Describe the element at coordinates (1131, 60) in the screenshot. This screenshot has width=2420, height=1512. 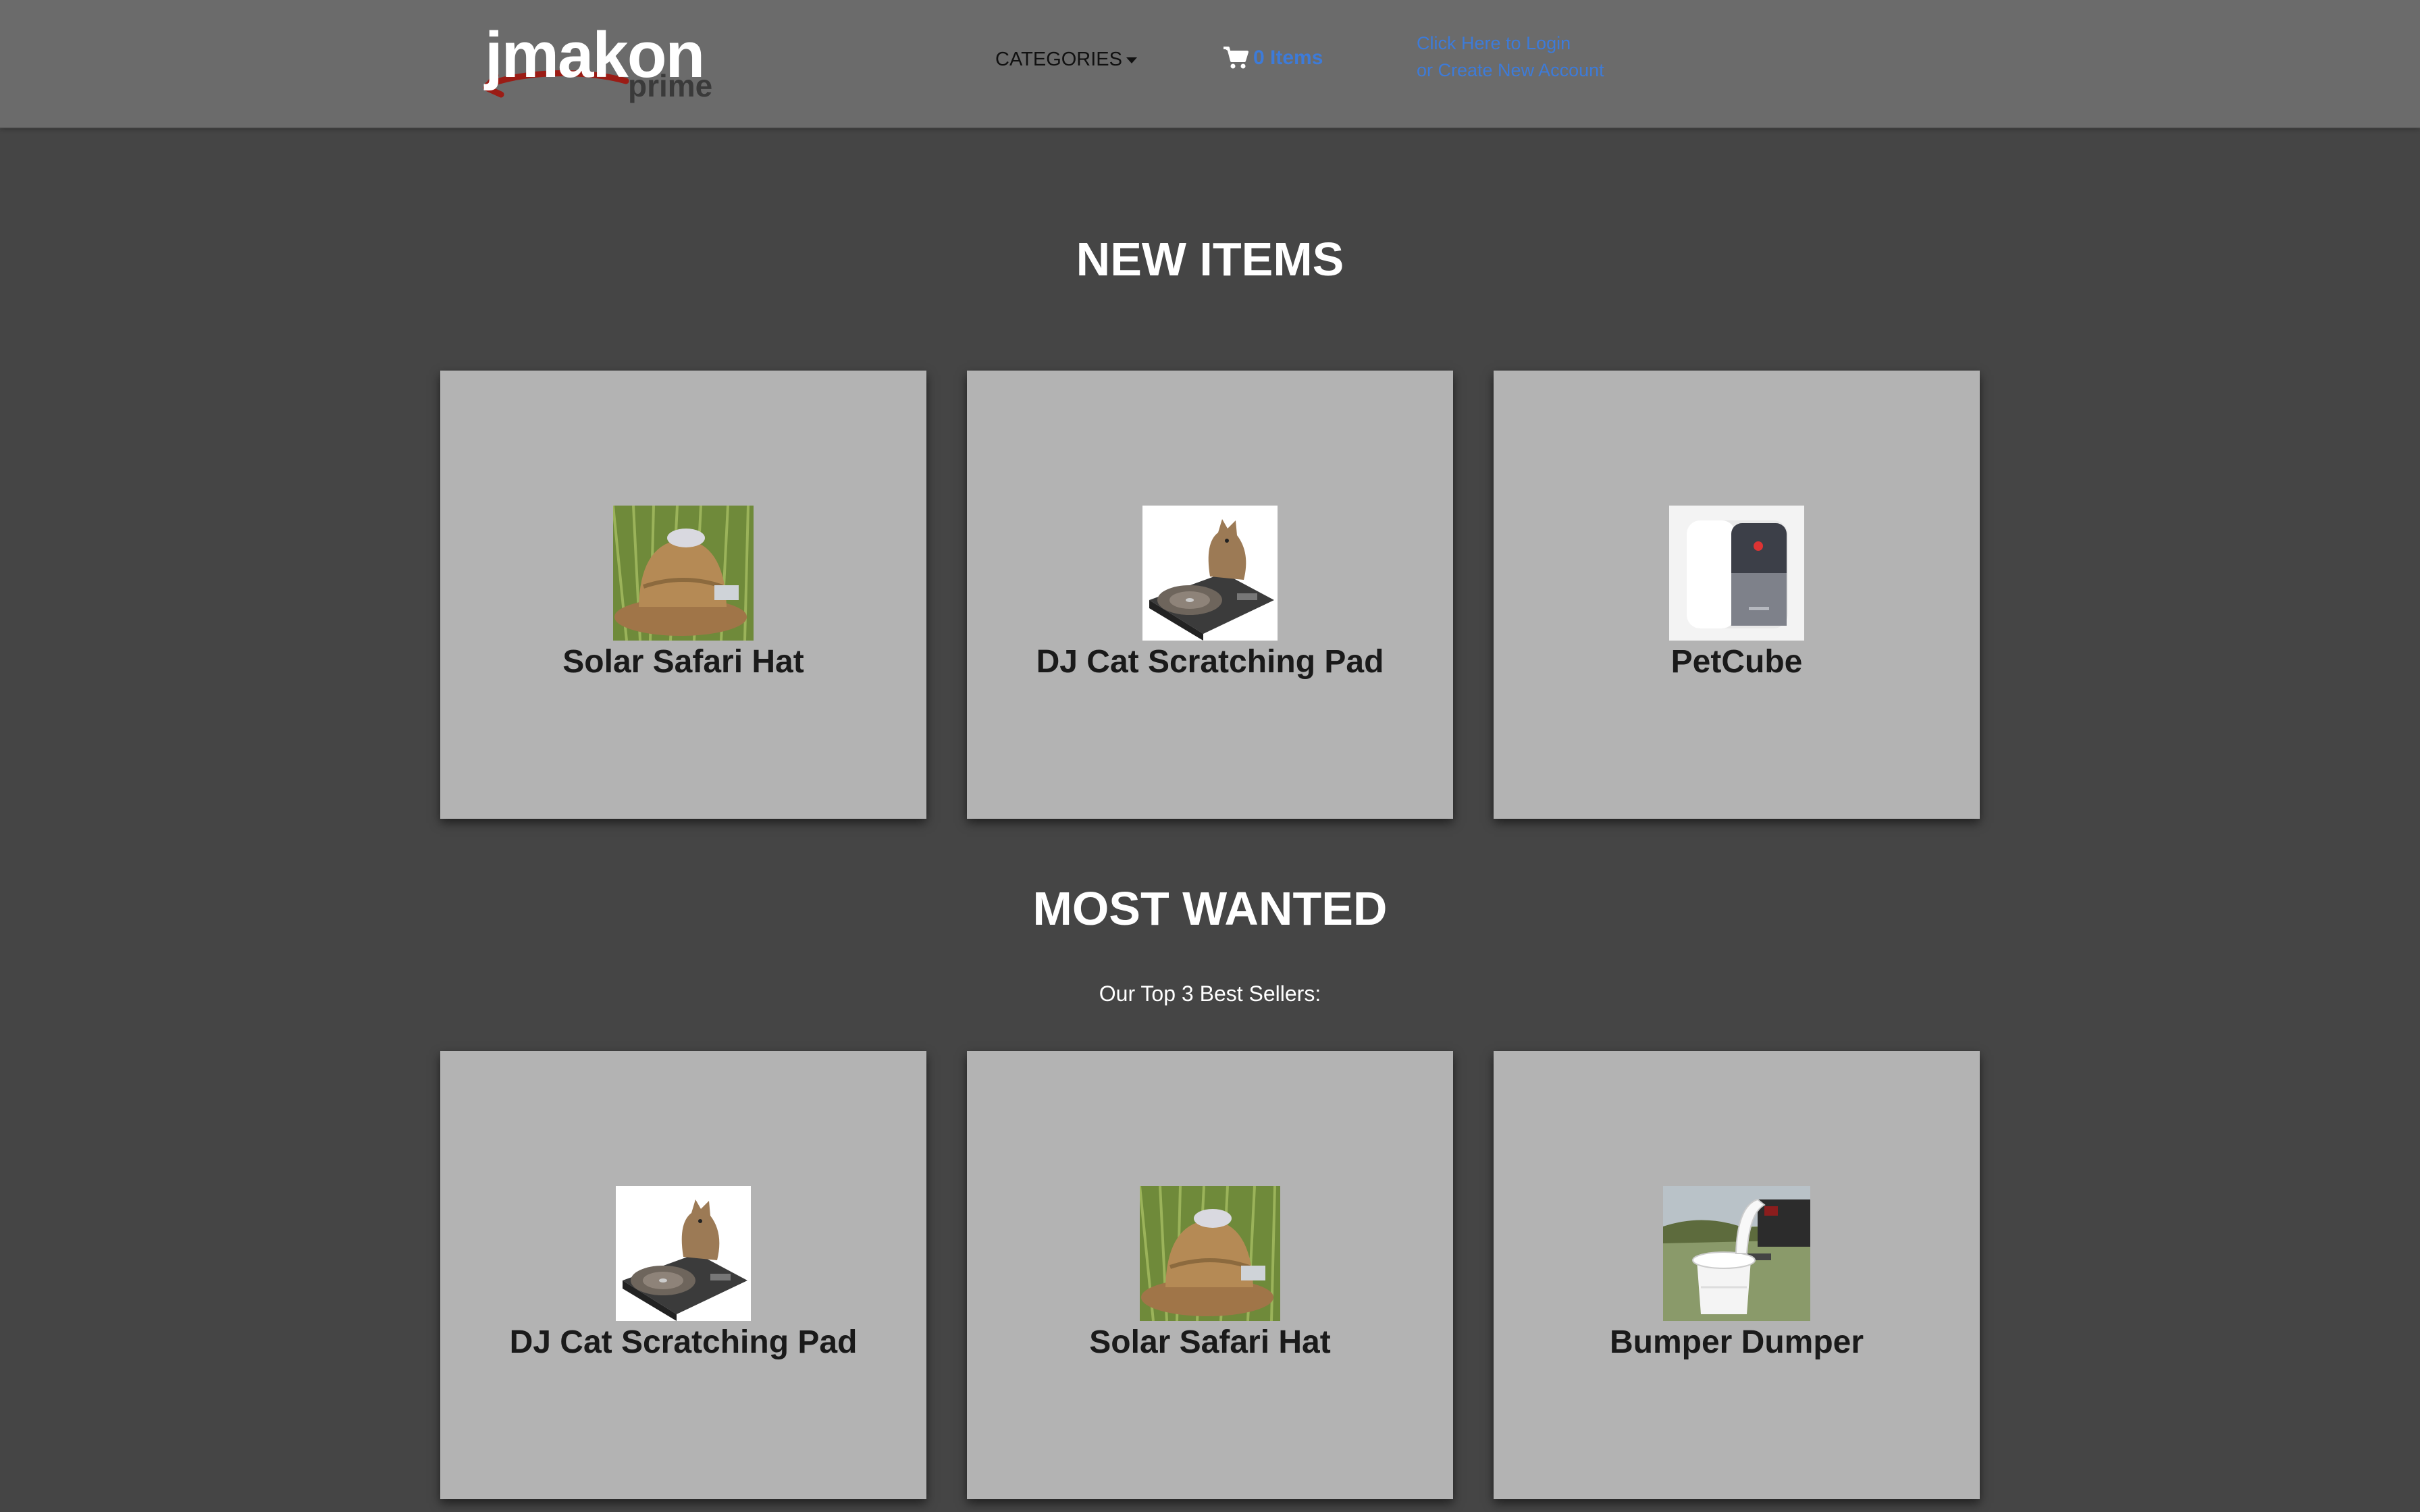
I see `caret-down-icon` at that location.